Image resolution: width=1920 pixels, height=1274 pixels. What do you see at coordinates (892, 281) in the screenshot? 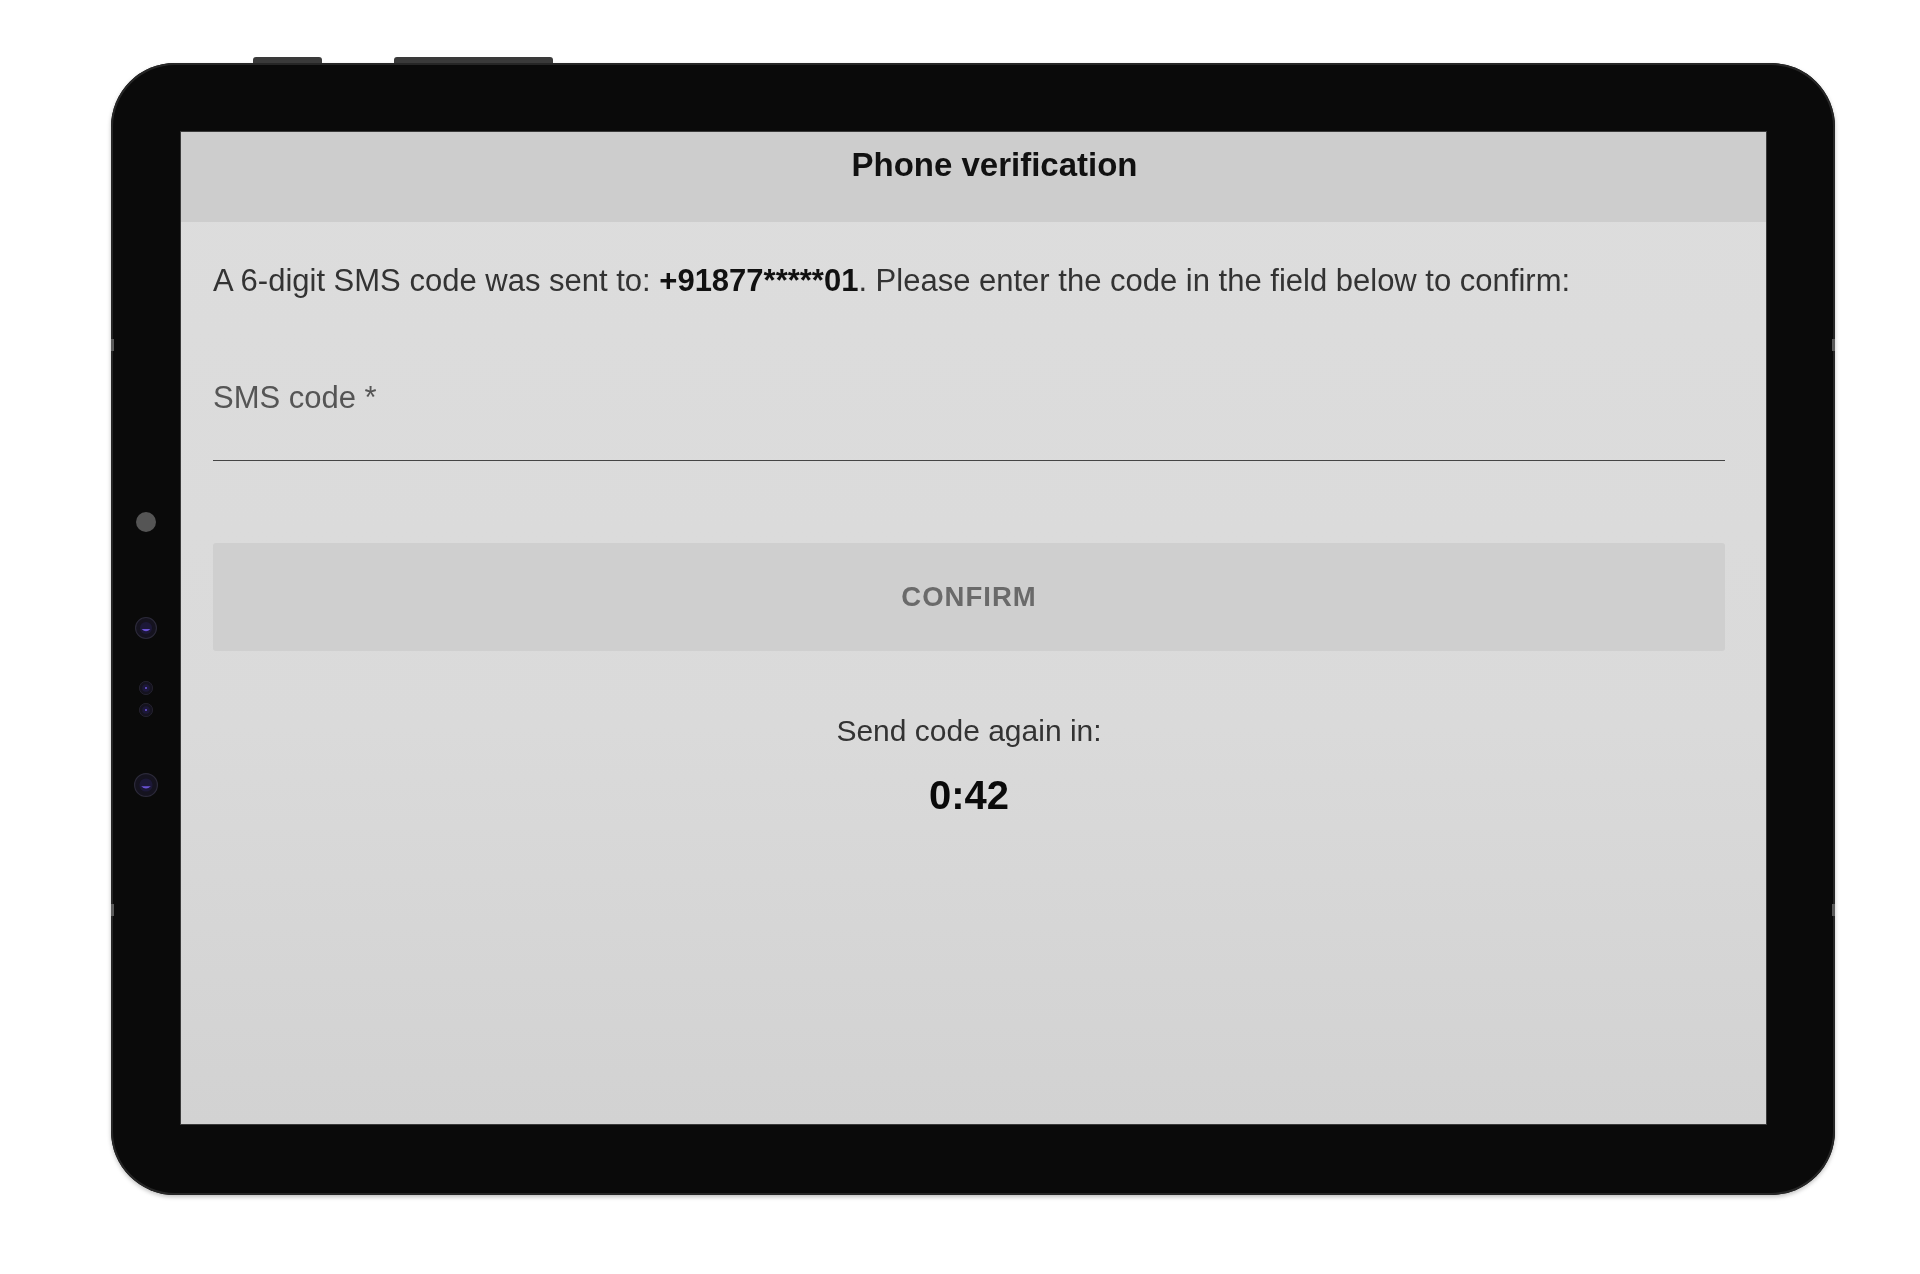
I see `instruction-text: A 6-digit SMS code was sent to: +91877*****01. Please enter the code in the field below to confirm:` at bounding box center [892, 281].